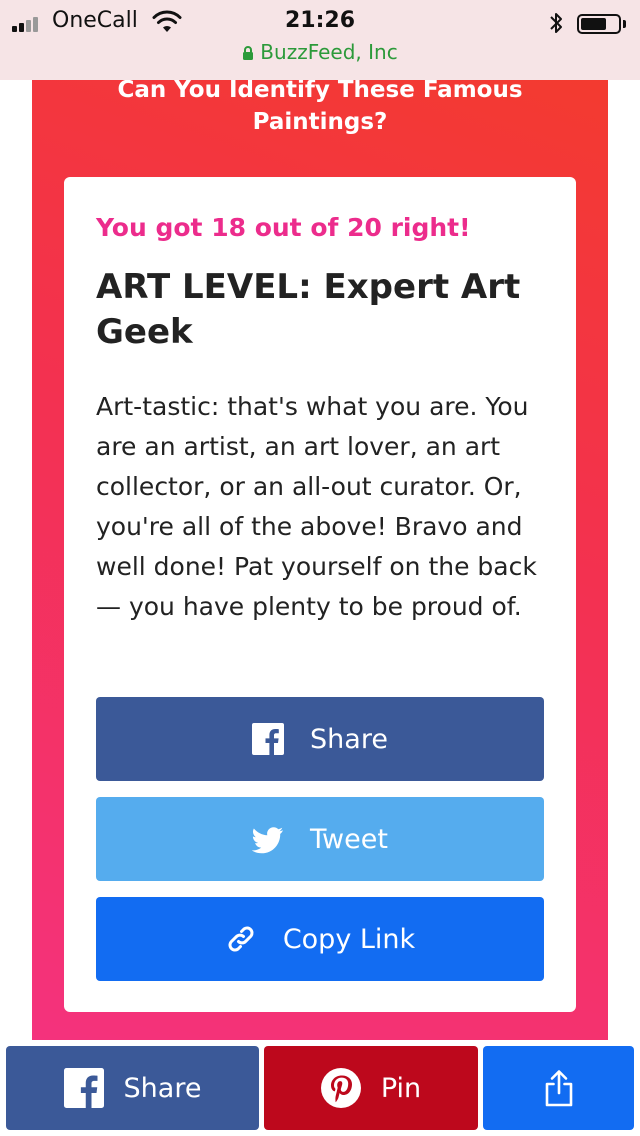 This screenshot has height=1136, width=640. What do you see at coordinates (624, 24) in the screenshot?
I see `battery-cap` at bounding box center [624, 24].